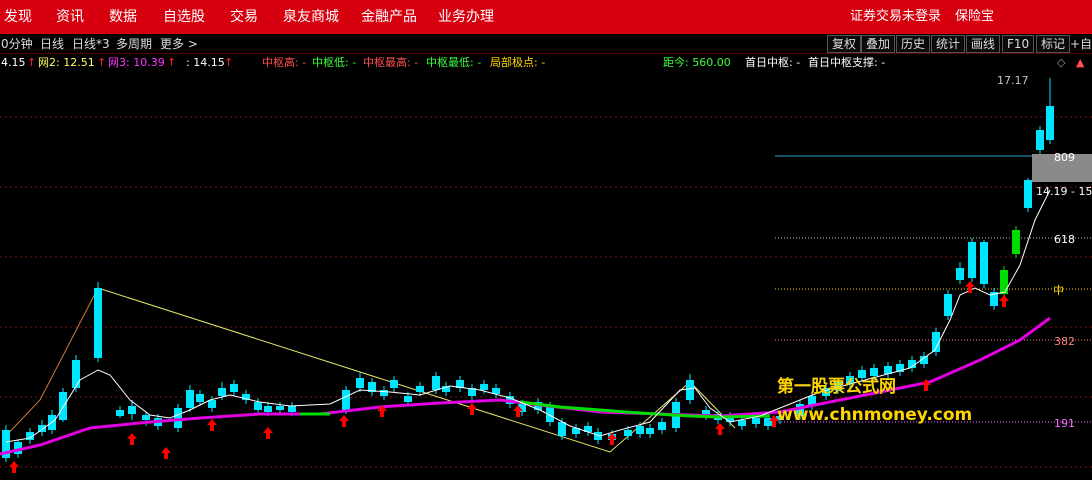 The width and height of the screenshot is (1092, 480). I want to click on period-daily: 日线, so click(52, 44).